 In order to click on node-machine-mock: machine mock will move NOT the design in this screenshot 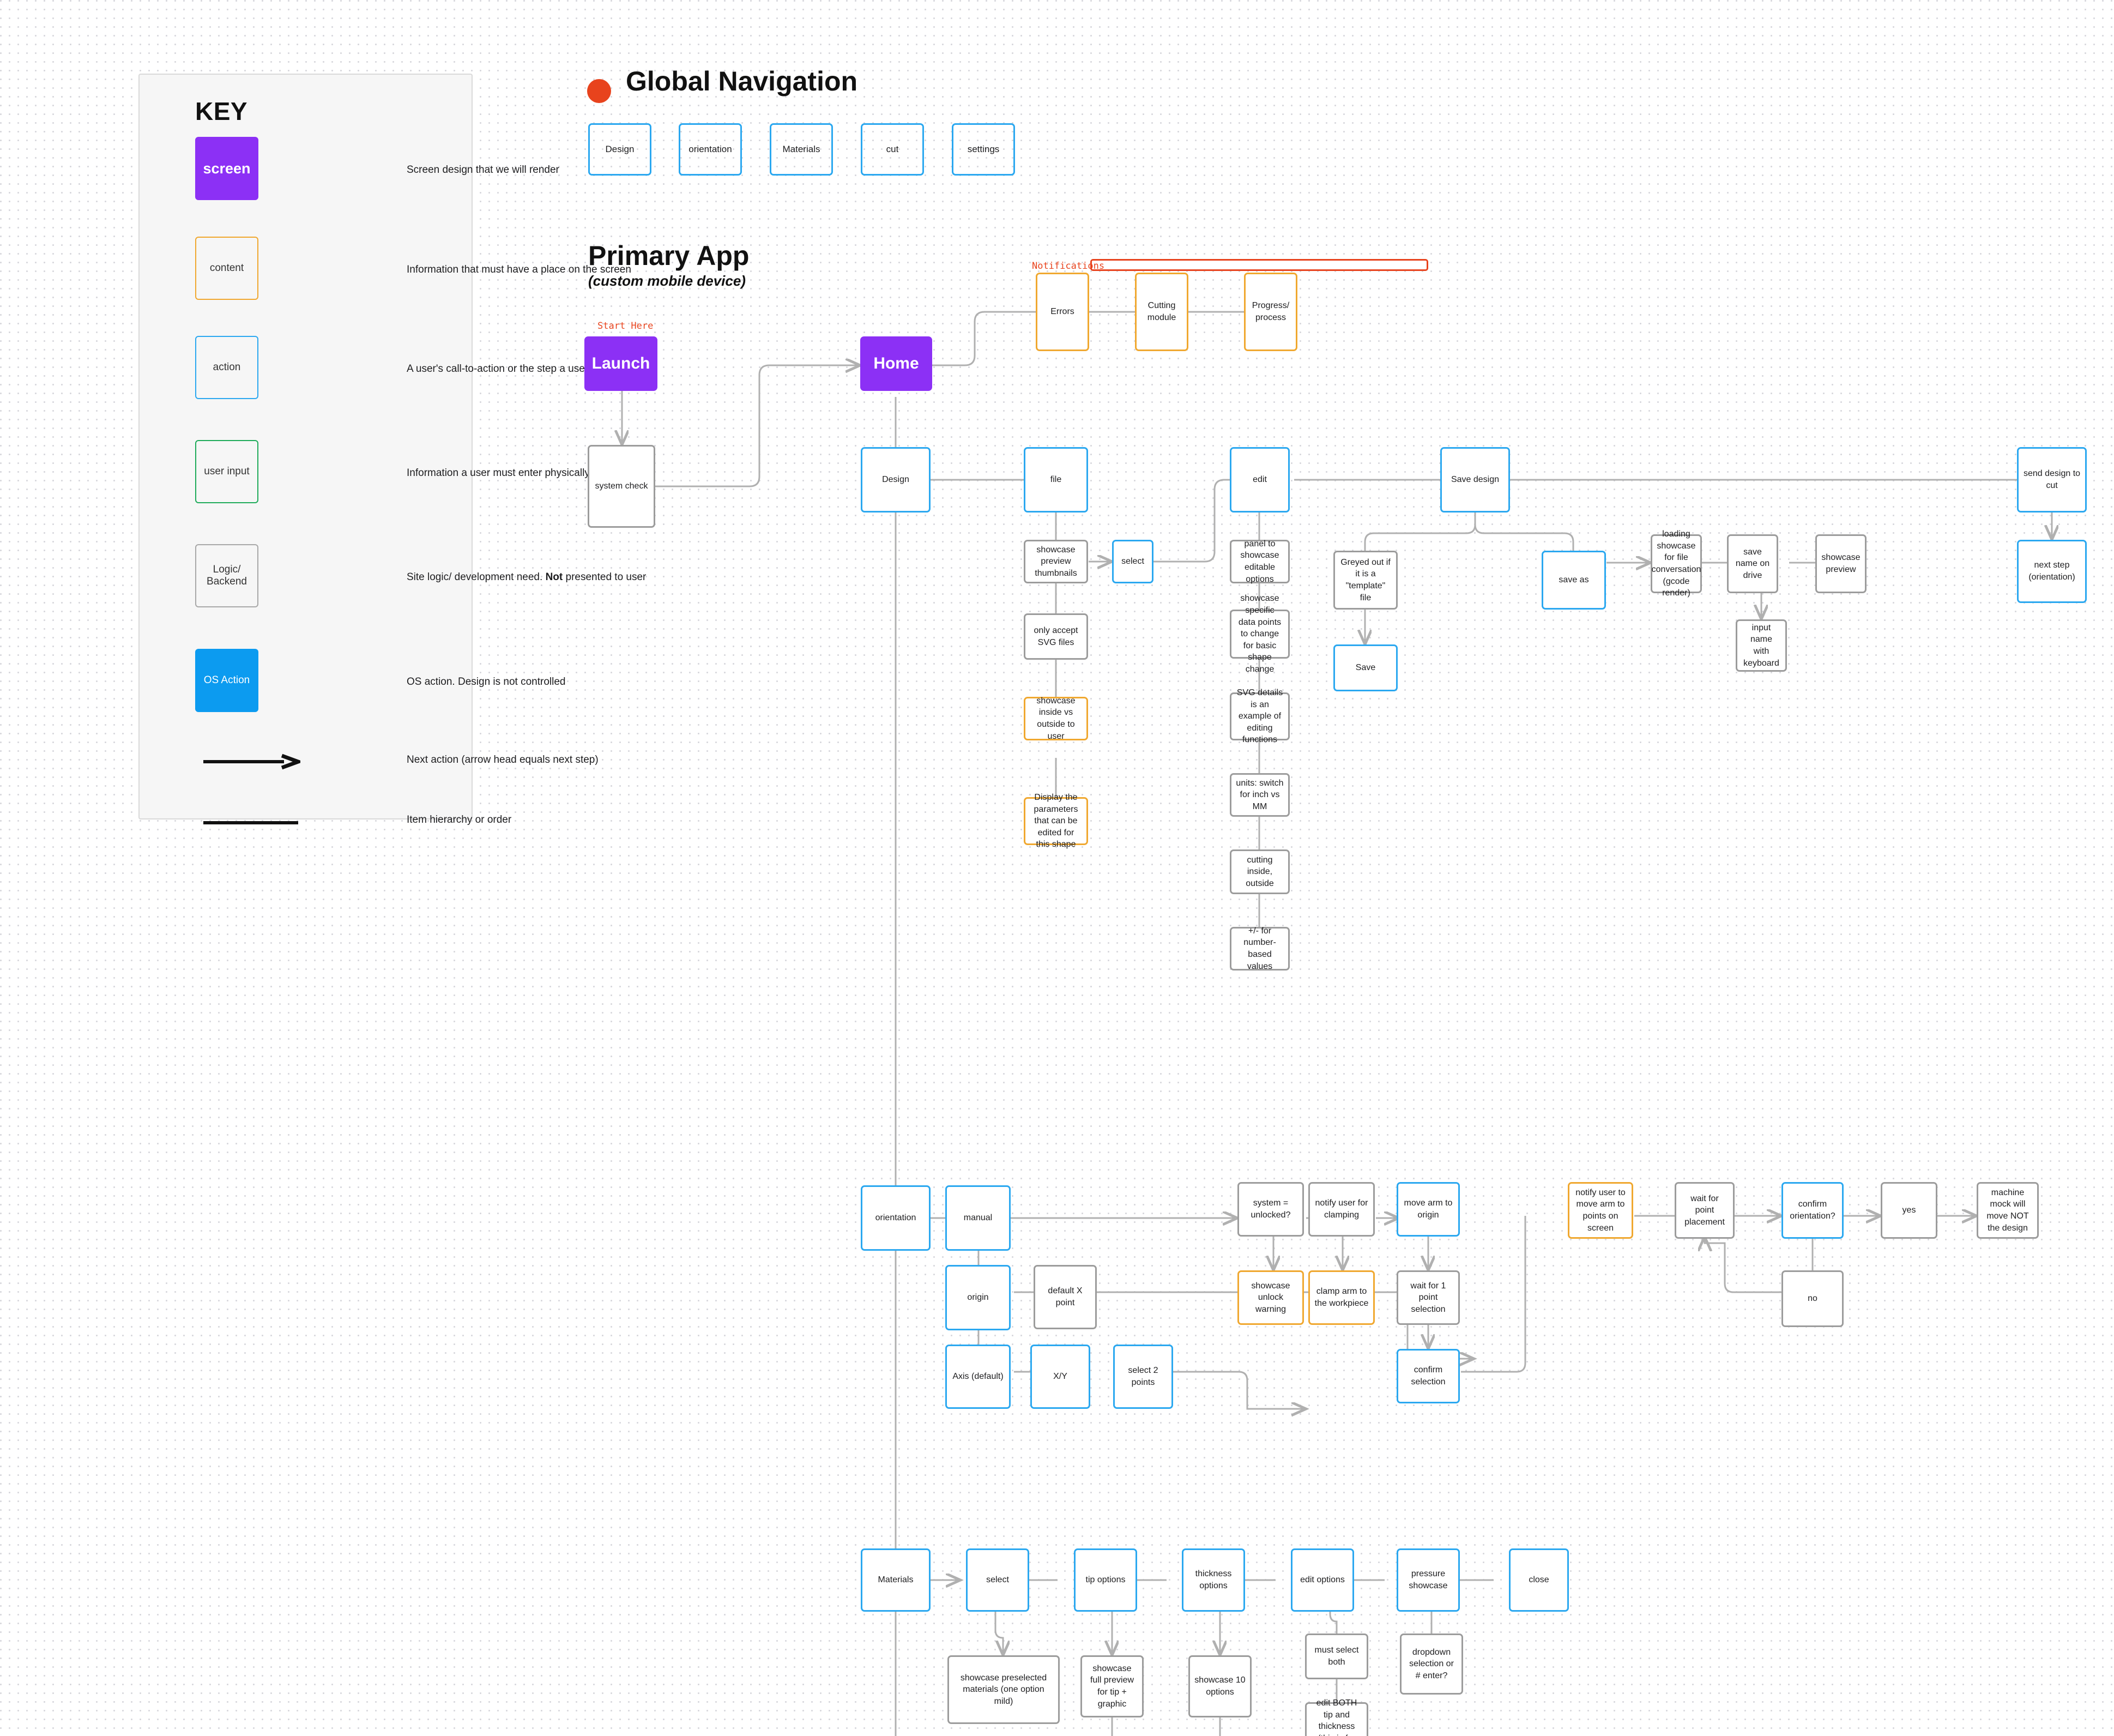, I will do `click(2008, 1210)`.